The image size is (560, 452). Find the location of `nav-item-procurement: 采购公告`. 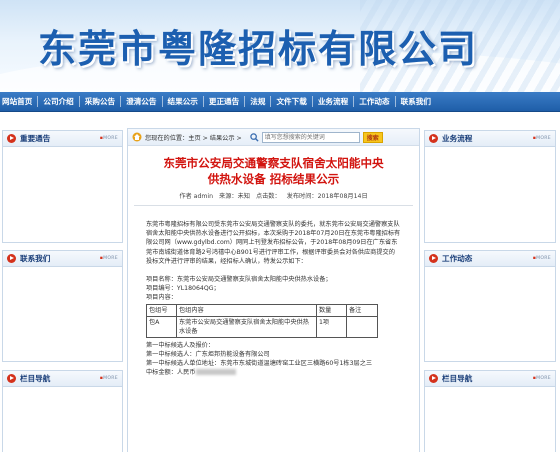

nav-item-procurement: 采购公告 is located at coordinates (100, 101).